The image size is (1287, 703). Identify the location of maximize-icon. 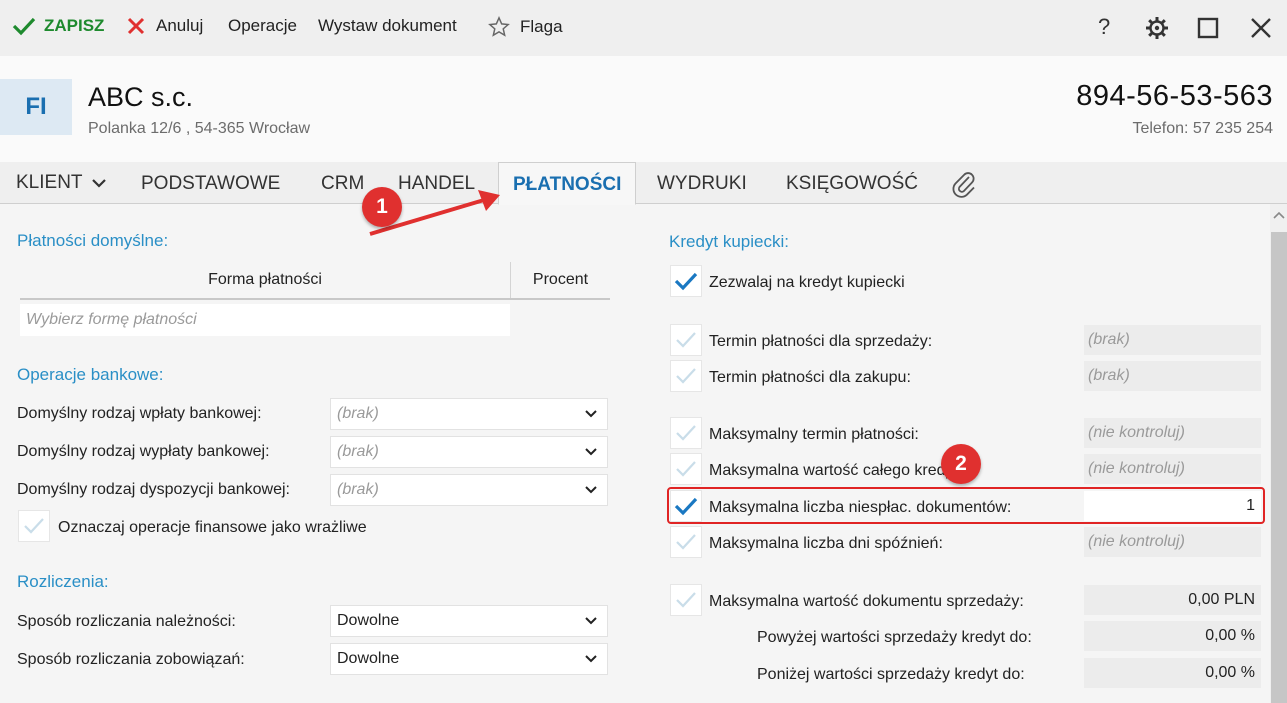
(1208, 28).